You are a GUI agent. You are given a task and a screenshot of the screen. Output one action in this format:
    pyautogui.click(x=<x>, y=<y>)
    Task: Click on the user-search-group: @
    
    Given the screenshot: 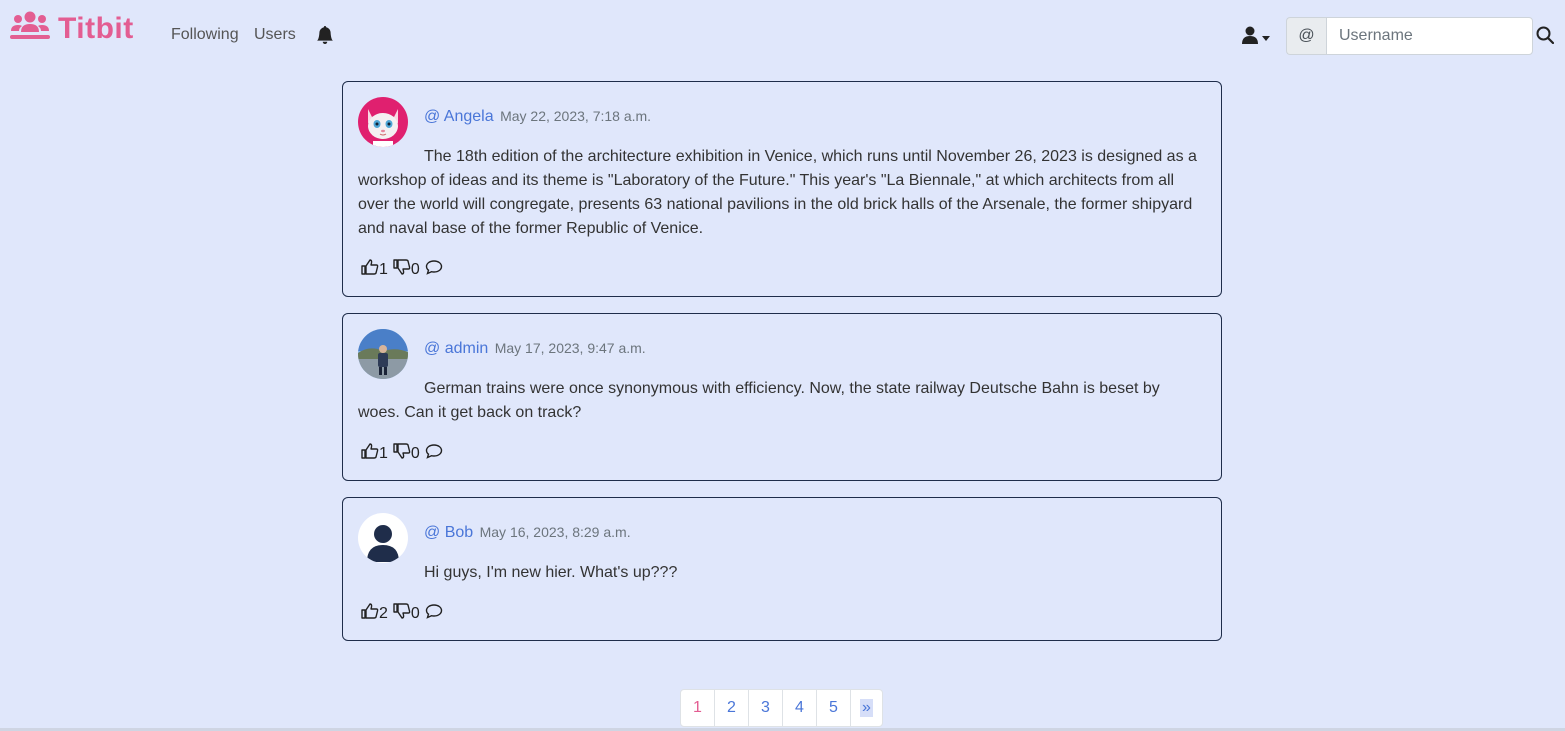 What is the action you would take?
    pyautogui.click(x=1409, y=36)
    